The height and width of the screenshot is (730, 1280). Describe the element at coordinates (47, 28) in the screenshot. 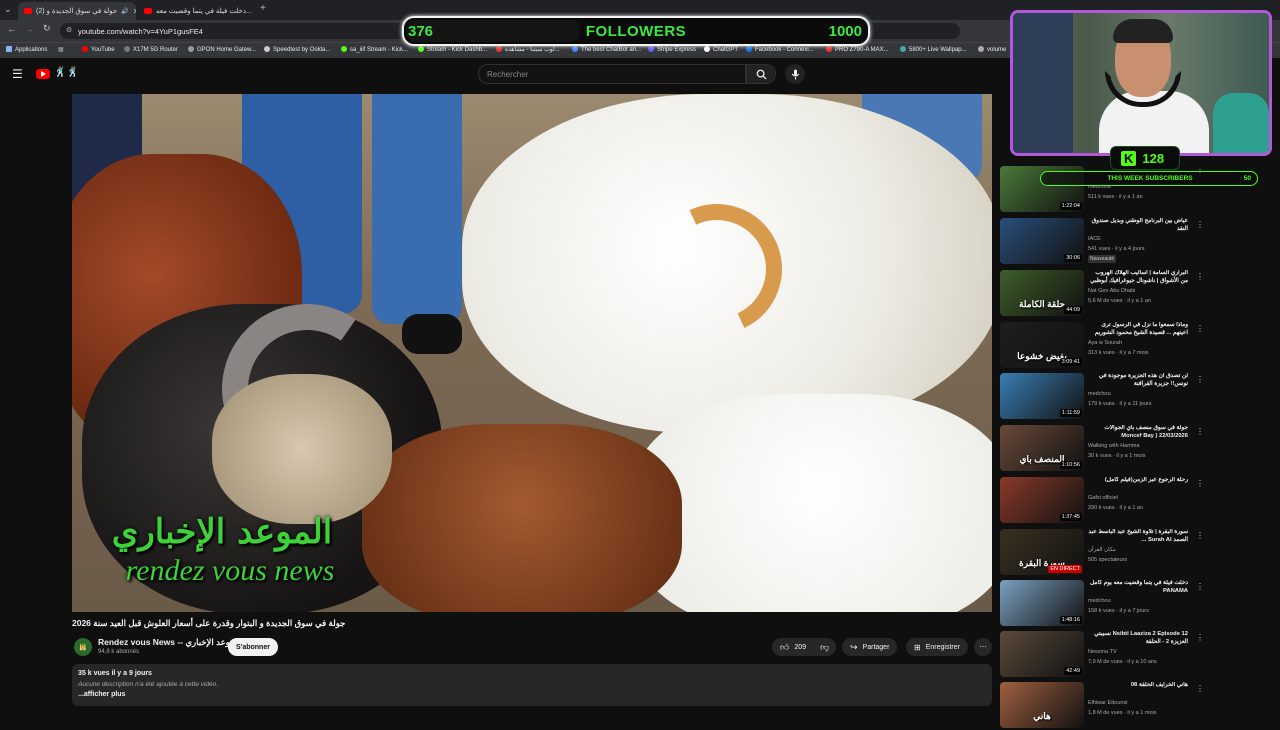

I see `reload-icon: ↻` at that location.